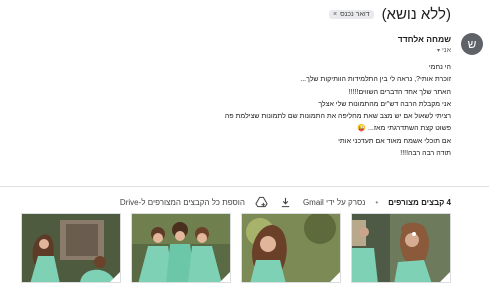 This screenshot has height=305, width=489. Describe the element at coordinates (182, 202) in the screenshot. I see `add-all-to-drive-link: הוספת כל הקבצים המצורפים ל-Drive` at that location.